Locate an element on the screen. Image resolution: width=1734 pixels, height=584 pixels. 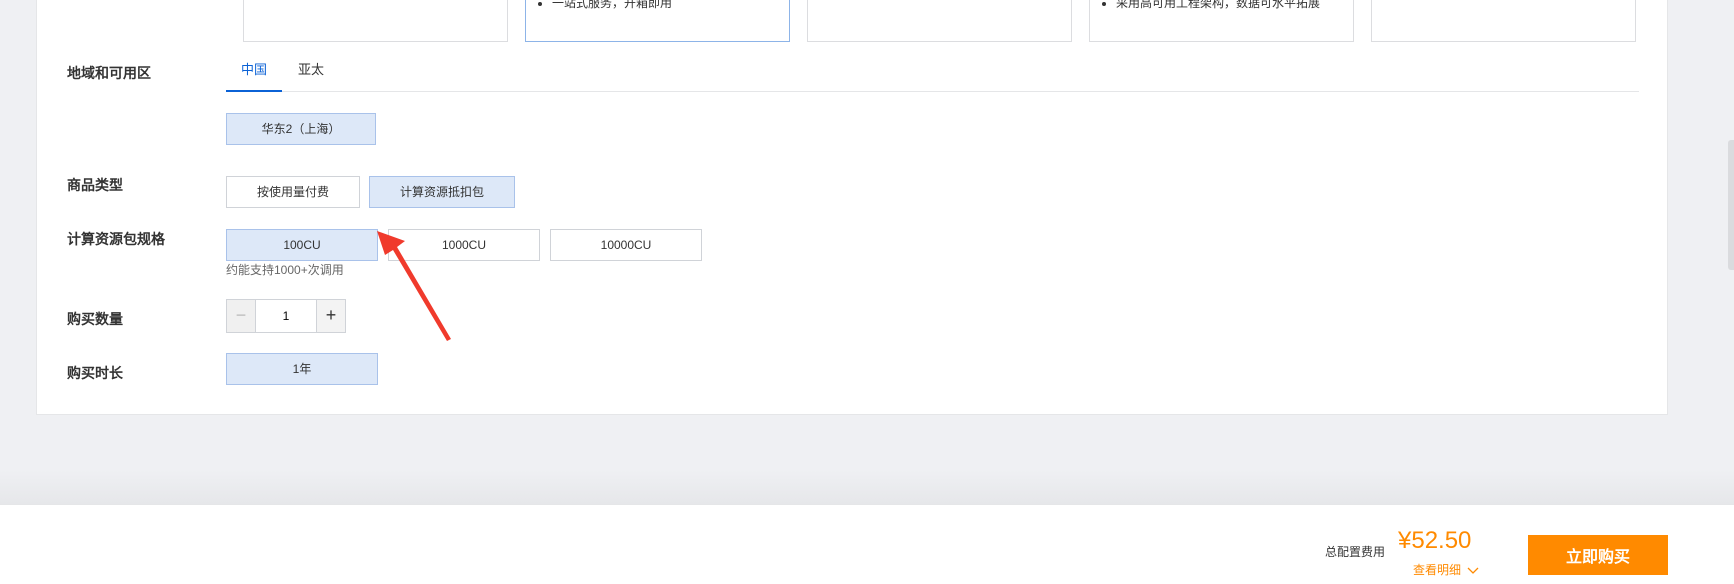
product-type-resource-package: 计算资源抵扣包 is located at coordinates (442, 192).